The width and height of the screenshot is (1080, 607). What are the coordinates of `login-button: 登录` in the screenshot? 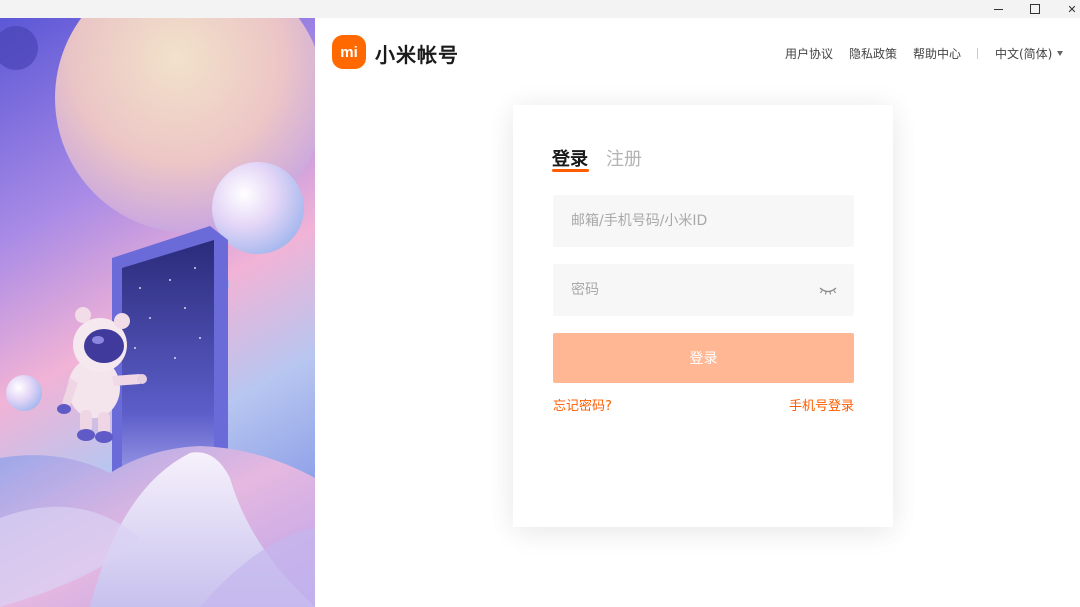 It's located at (703, 358).